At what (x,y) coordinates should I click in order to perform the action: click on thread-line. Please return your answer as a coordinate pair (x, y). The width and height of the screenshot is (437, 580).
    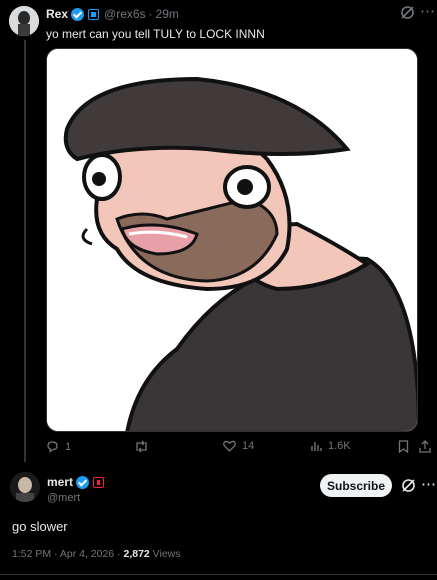
    Looking at the image, I should click on (25, 251).